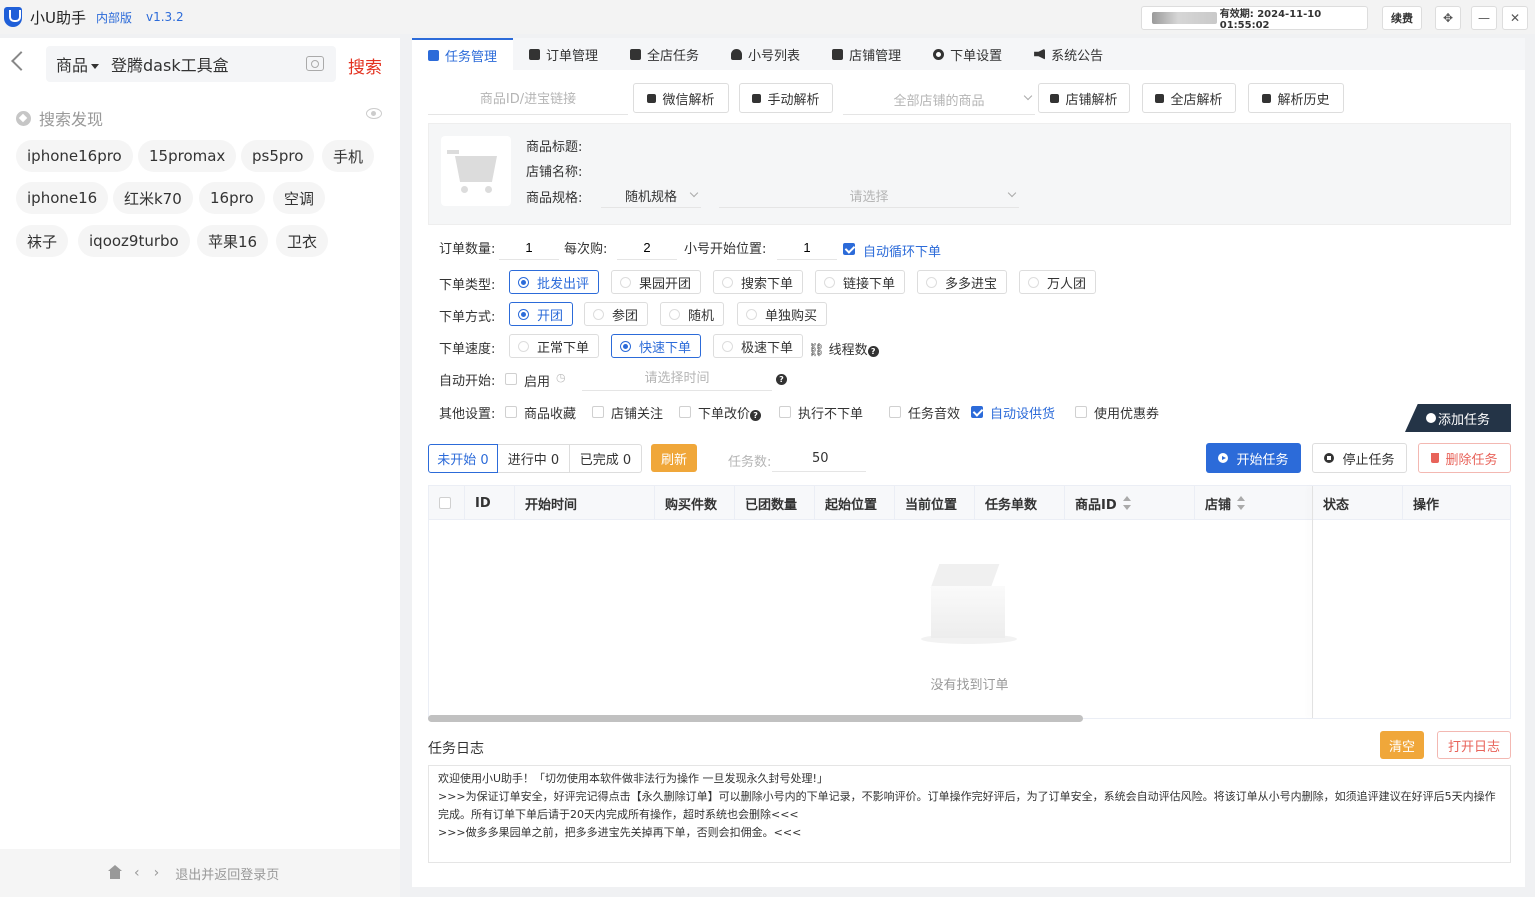 The image size is (1535, 897). What do you see at coordinates (843, 348) in the screenshot?
I see `threads-setting: ⛓ 线程数?` at bounding box center [843, 348].